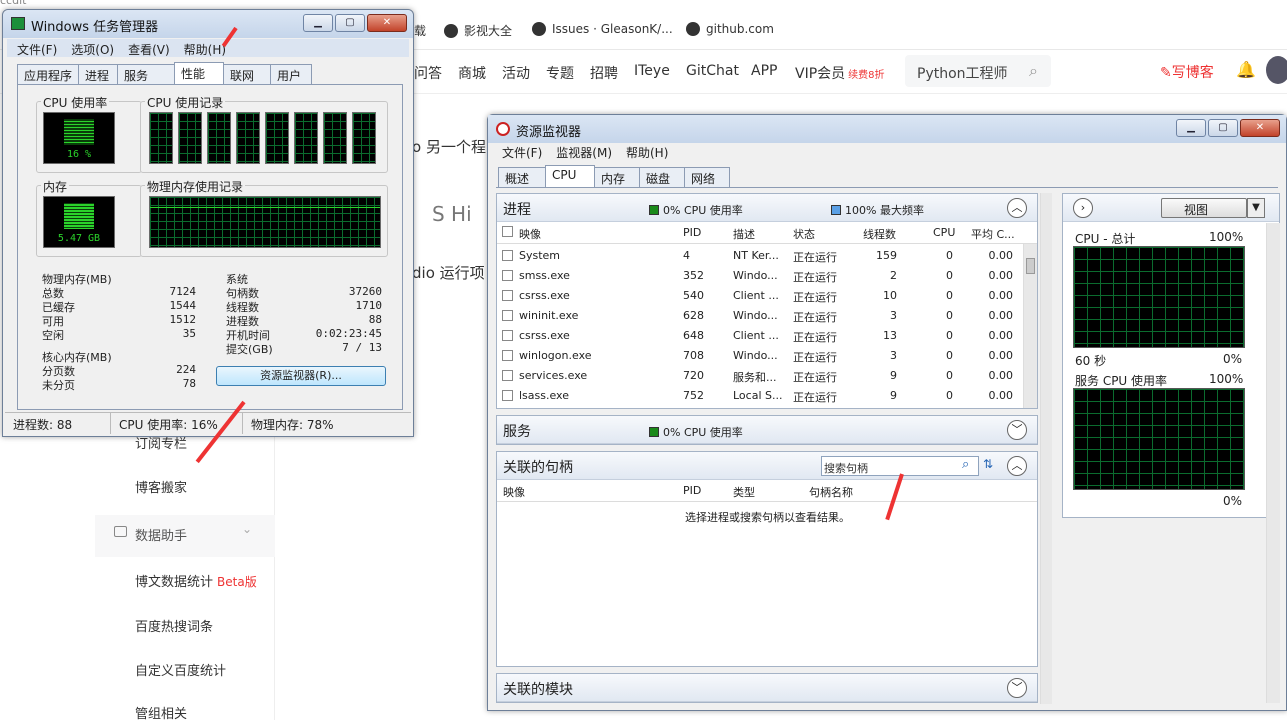  I want to click on sidebar-item: 自定义百度统计, so click(180, 669).